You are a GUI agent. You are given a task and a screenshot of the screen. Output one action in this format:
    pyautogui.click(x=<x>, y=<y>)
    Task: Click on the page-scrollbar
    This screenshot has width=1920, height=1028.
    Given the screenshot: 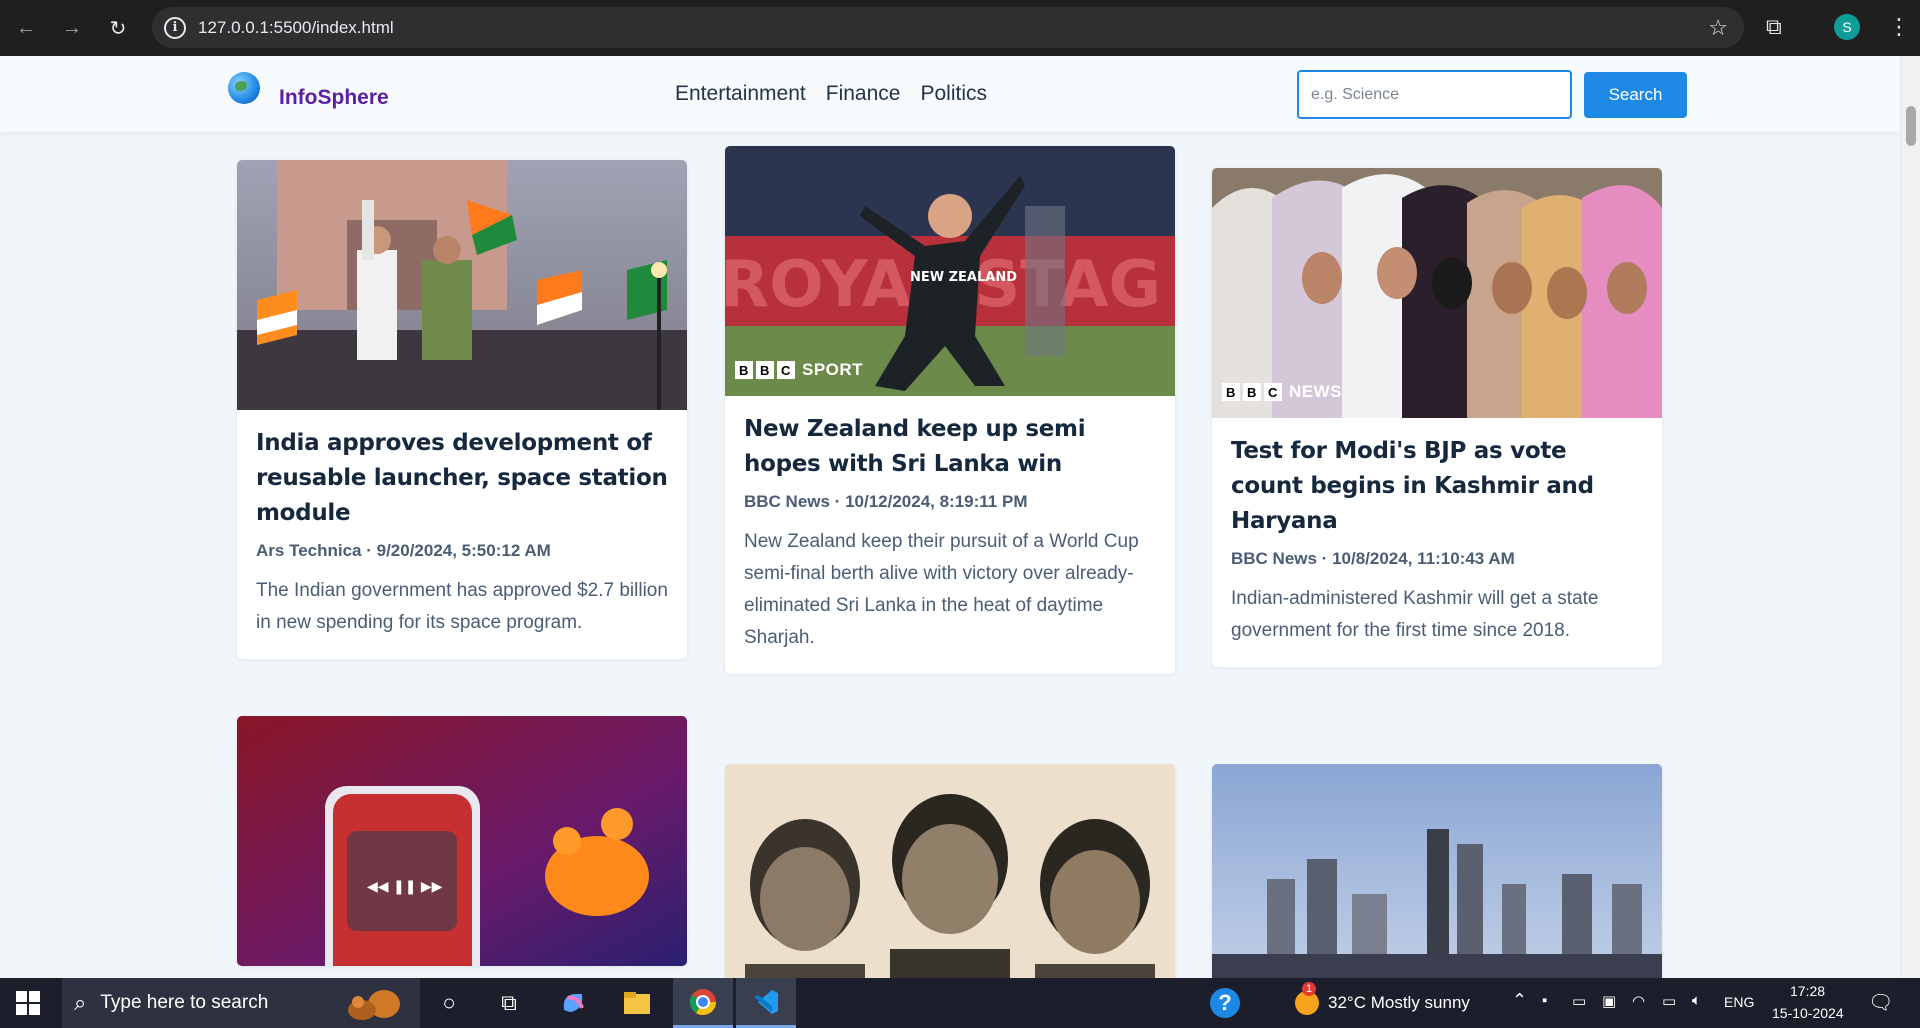 What is the action you would take?
    pyautogui.click(x=1910, y=517)
    